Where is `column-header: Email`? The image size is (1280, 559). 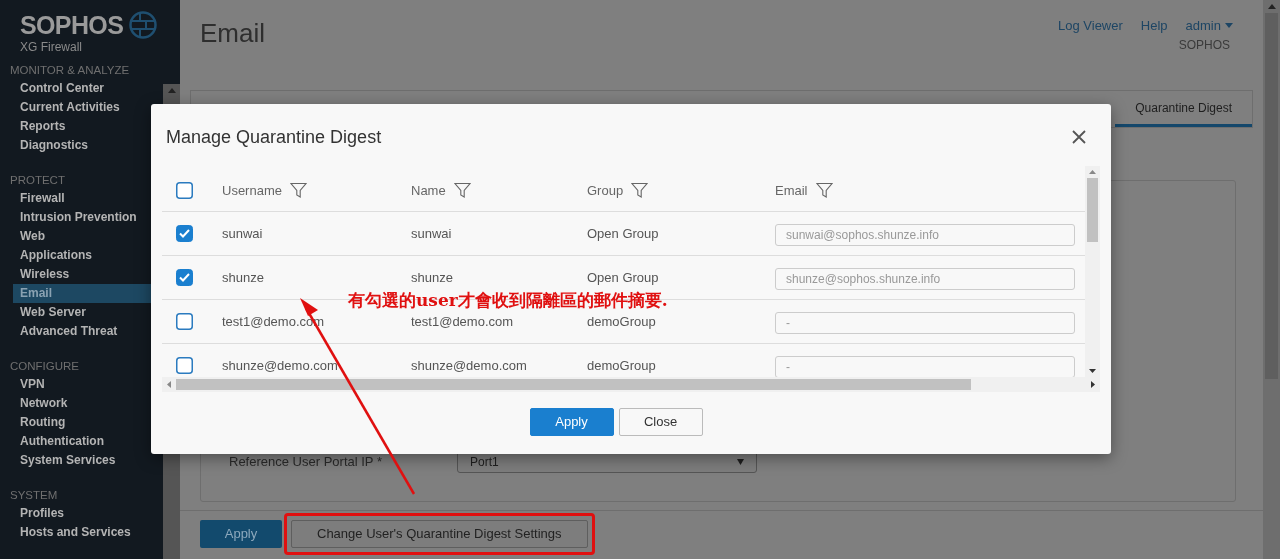
column-header: Email is located at coordinates (791, 190).